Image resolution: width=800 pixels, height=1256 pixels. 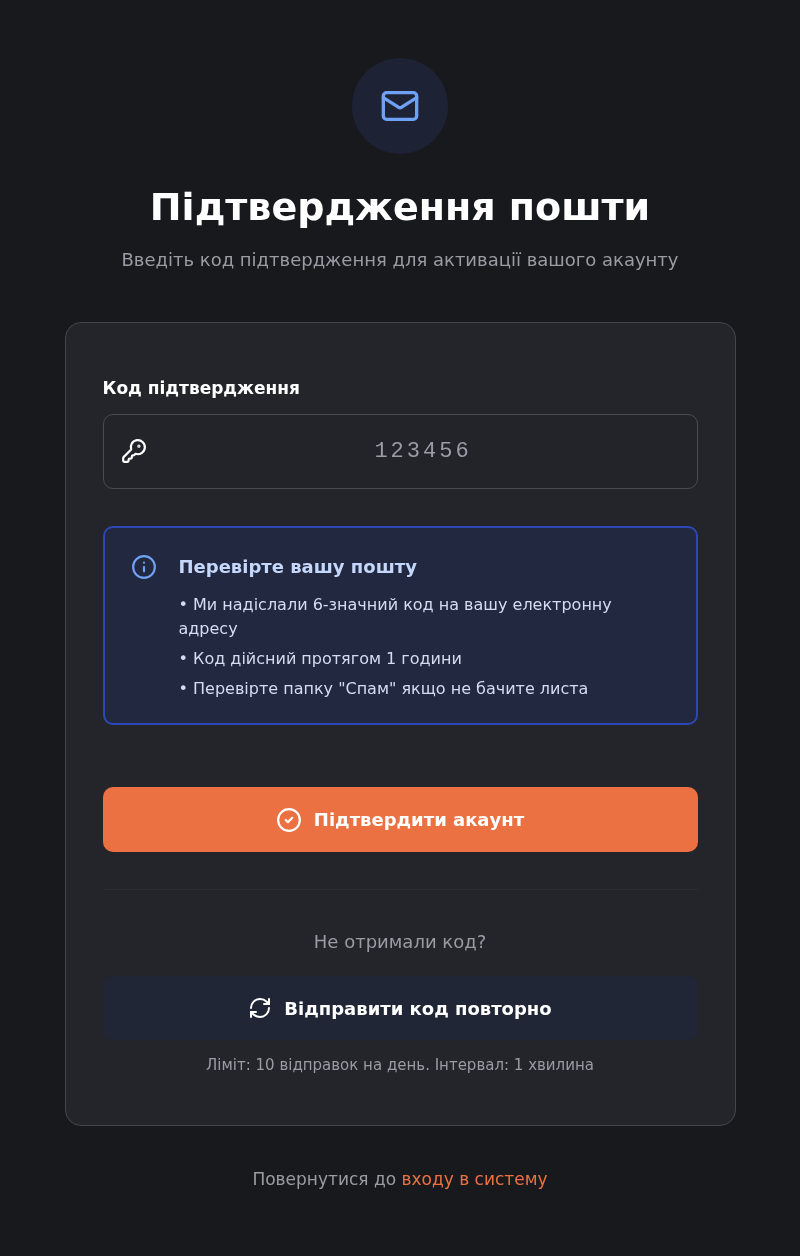 I want to click on field-label: Код підтвердження, so click(x=201, y=388).